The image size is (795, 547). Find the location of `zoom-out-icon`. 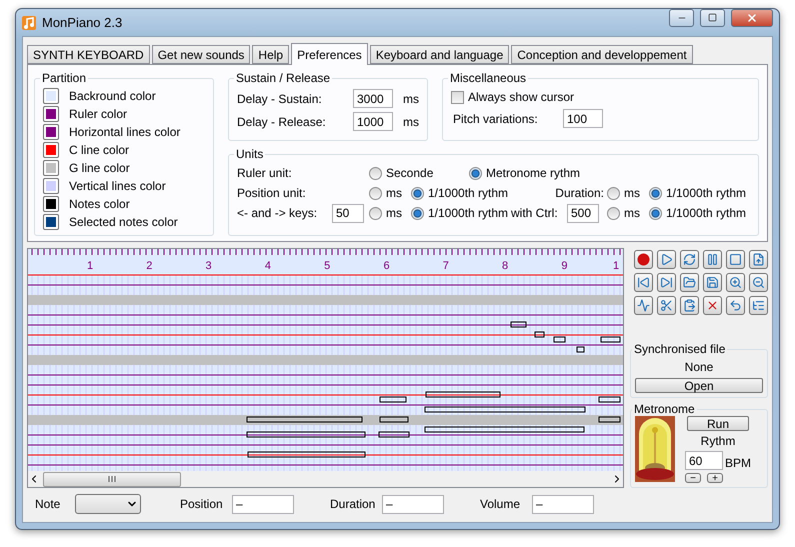

zoom-out-icon is located at coordinates (758, 282).